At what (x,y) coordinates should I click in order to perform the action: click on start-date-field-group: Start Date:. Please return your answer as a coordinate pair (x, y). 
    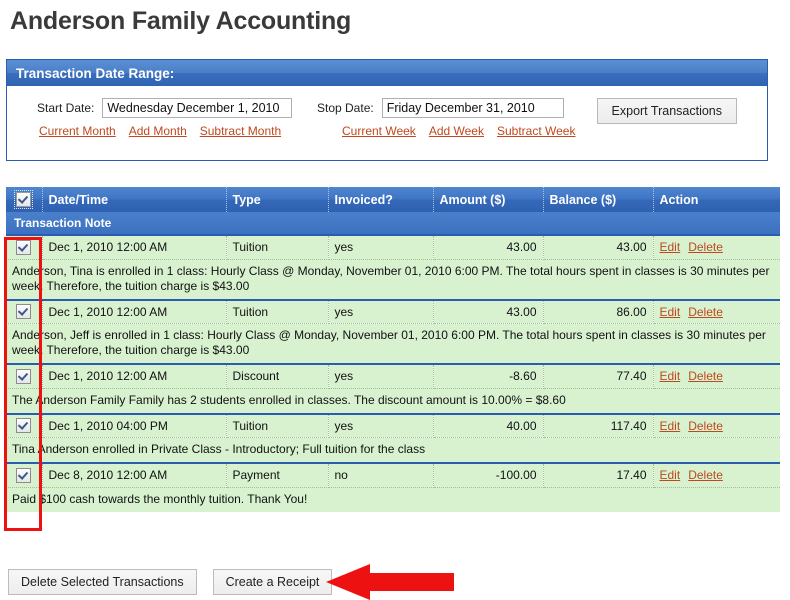
    Looking at the image, I should click on (165, 108).